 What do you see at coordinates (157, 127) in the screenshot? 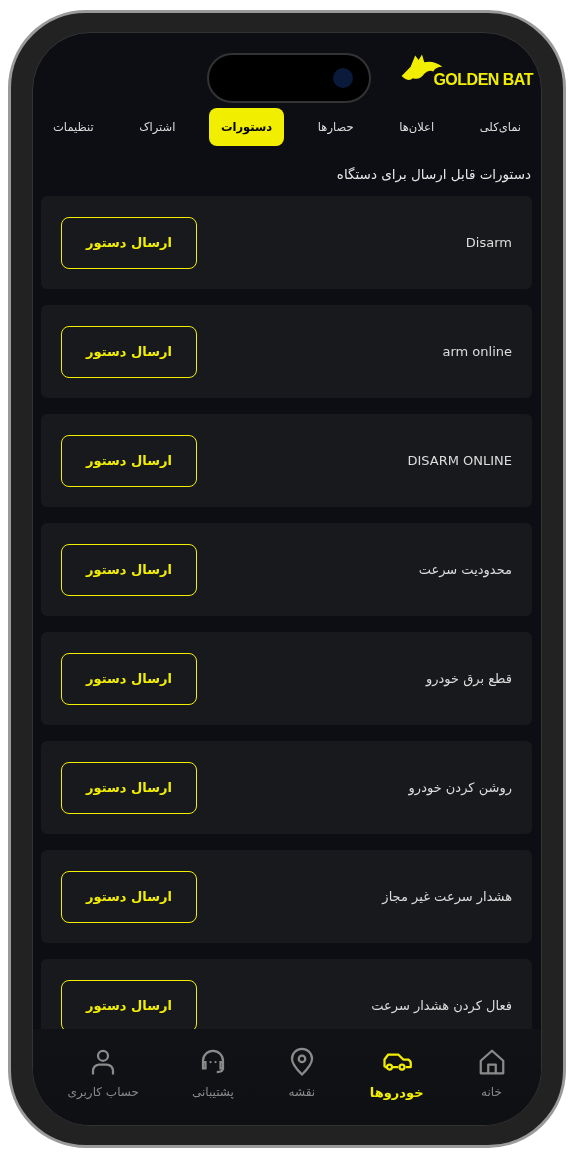
I see `tab: اشتراک` at bounding box center [157, 127].